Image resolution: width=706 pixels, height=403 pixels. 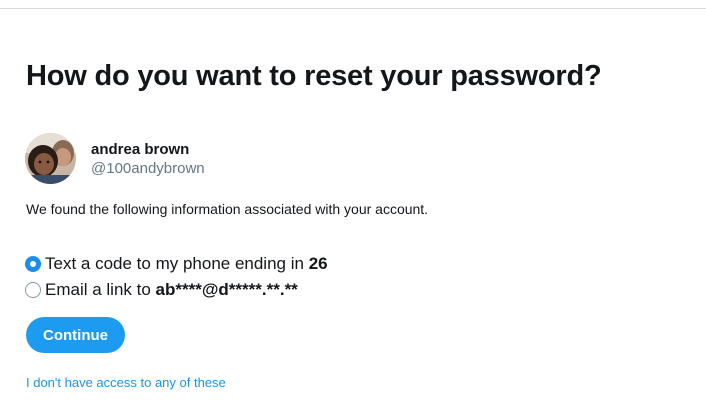 What do you see at coordinates (33, 264) in the screenshot?
I see `radio-selected-icon` at bounding box center [33, 264].